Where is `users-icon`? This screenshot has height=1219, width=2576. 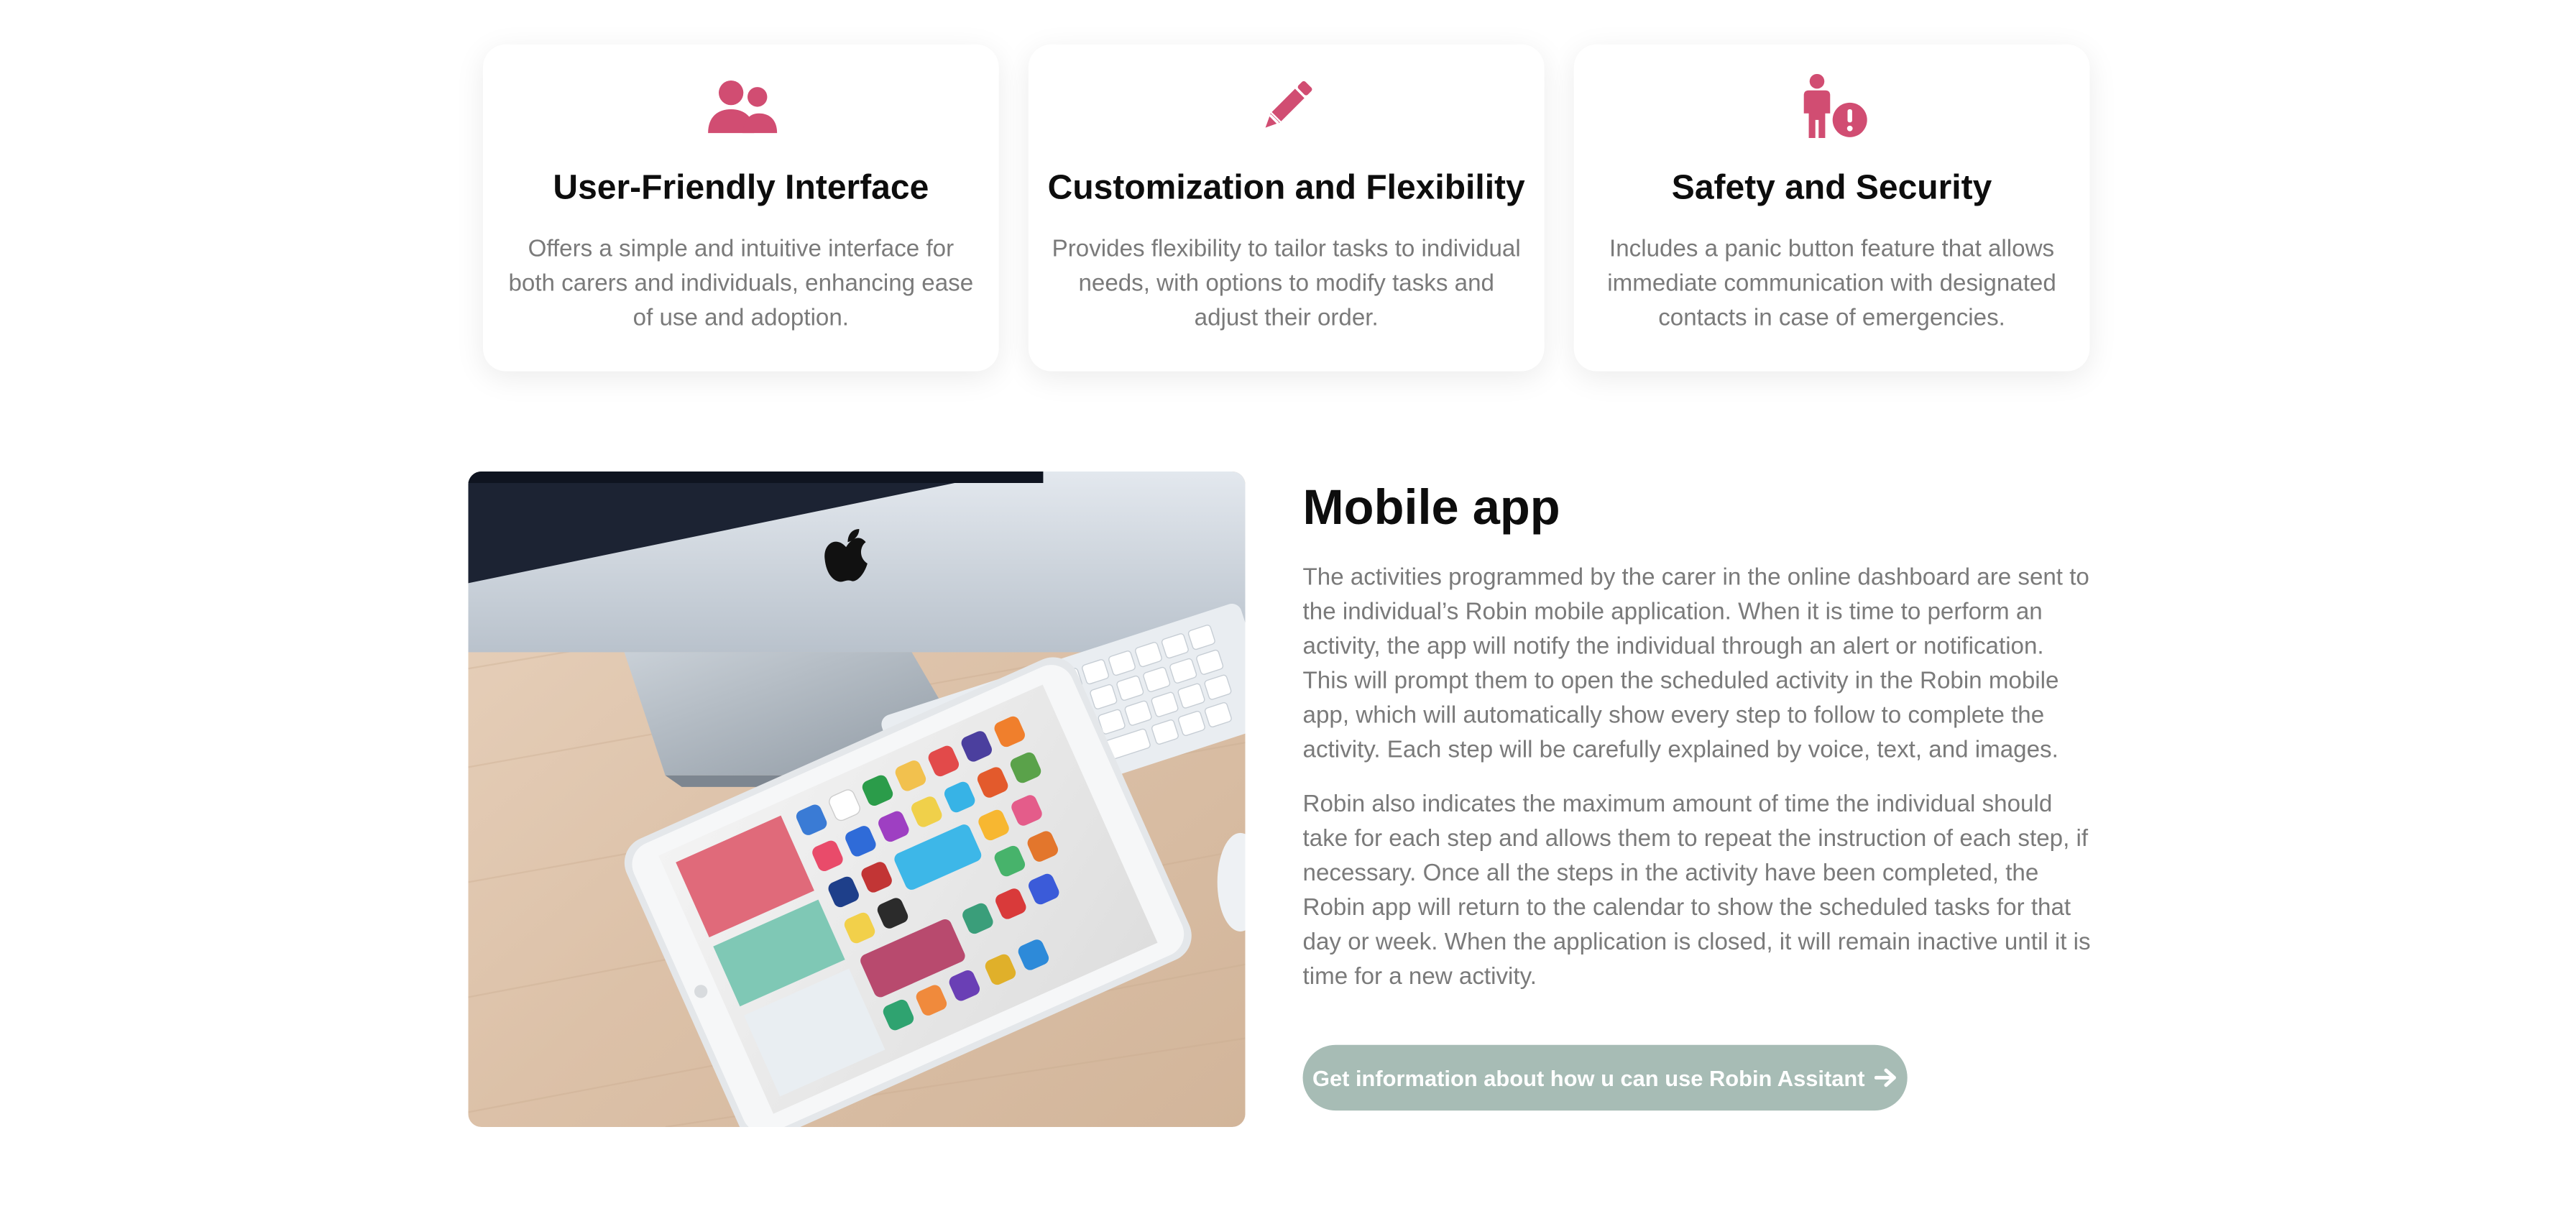 users-icon is located at coordinates (741, 106).